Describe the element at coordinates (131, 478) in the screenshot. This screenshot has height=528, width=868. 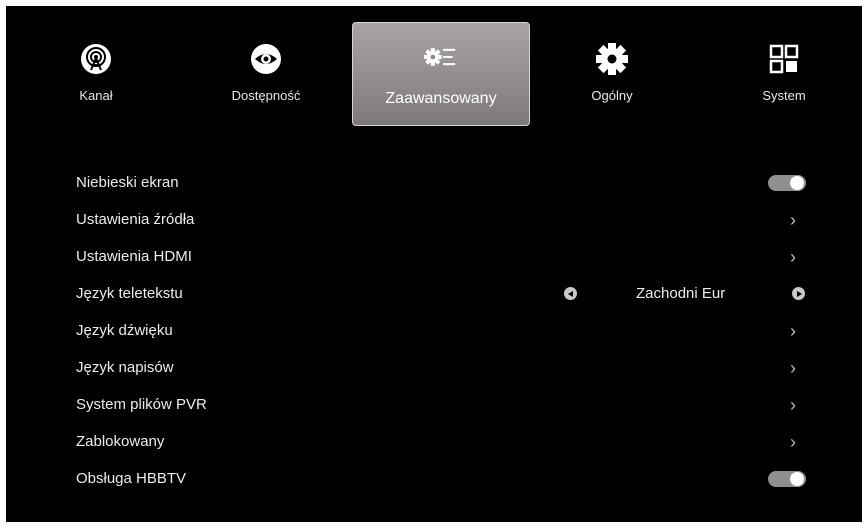
I see `setting-label: Obsługa HBBTV` at that location.